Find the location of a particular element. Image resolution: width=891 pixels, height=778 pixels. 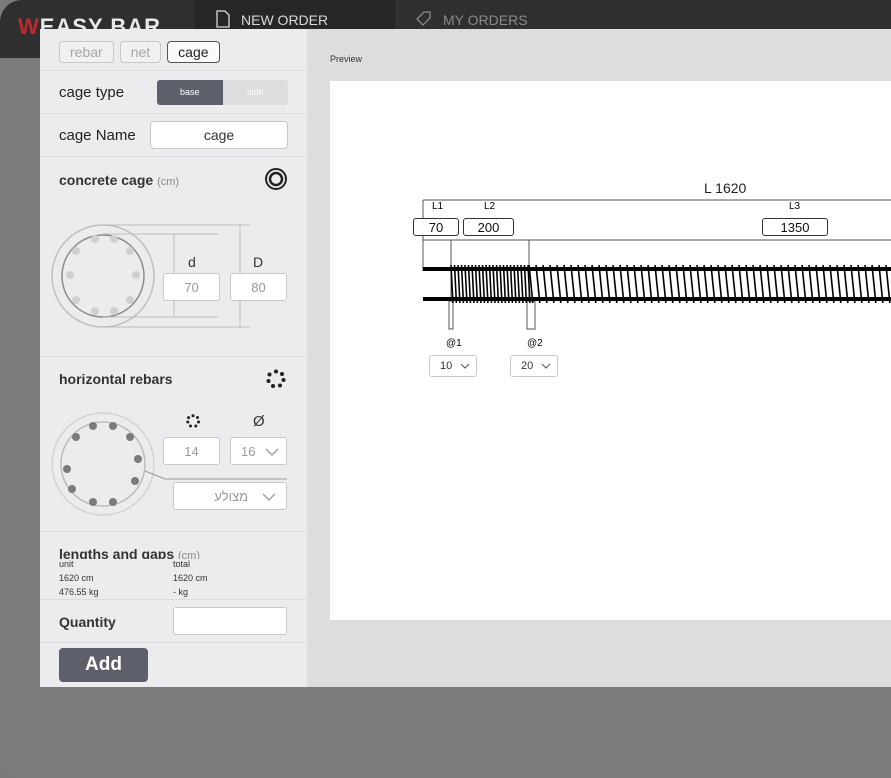

rebar-diameter-select: 16 is located at coordinates (258, 451).